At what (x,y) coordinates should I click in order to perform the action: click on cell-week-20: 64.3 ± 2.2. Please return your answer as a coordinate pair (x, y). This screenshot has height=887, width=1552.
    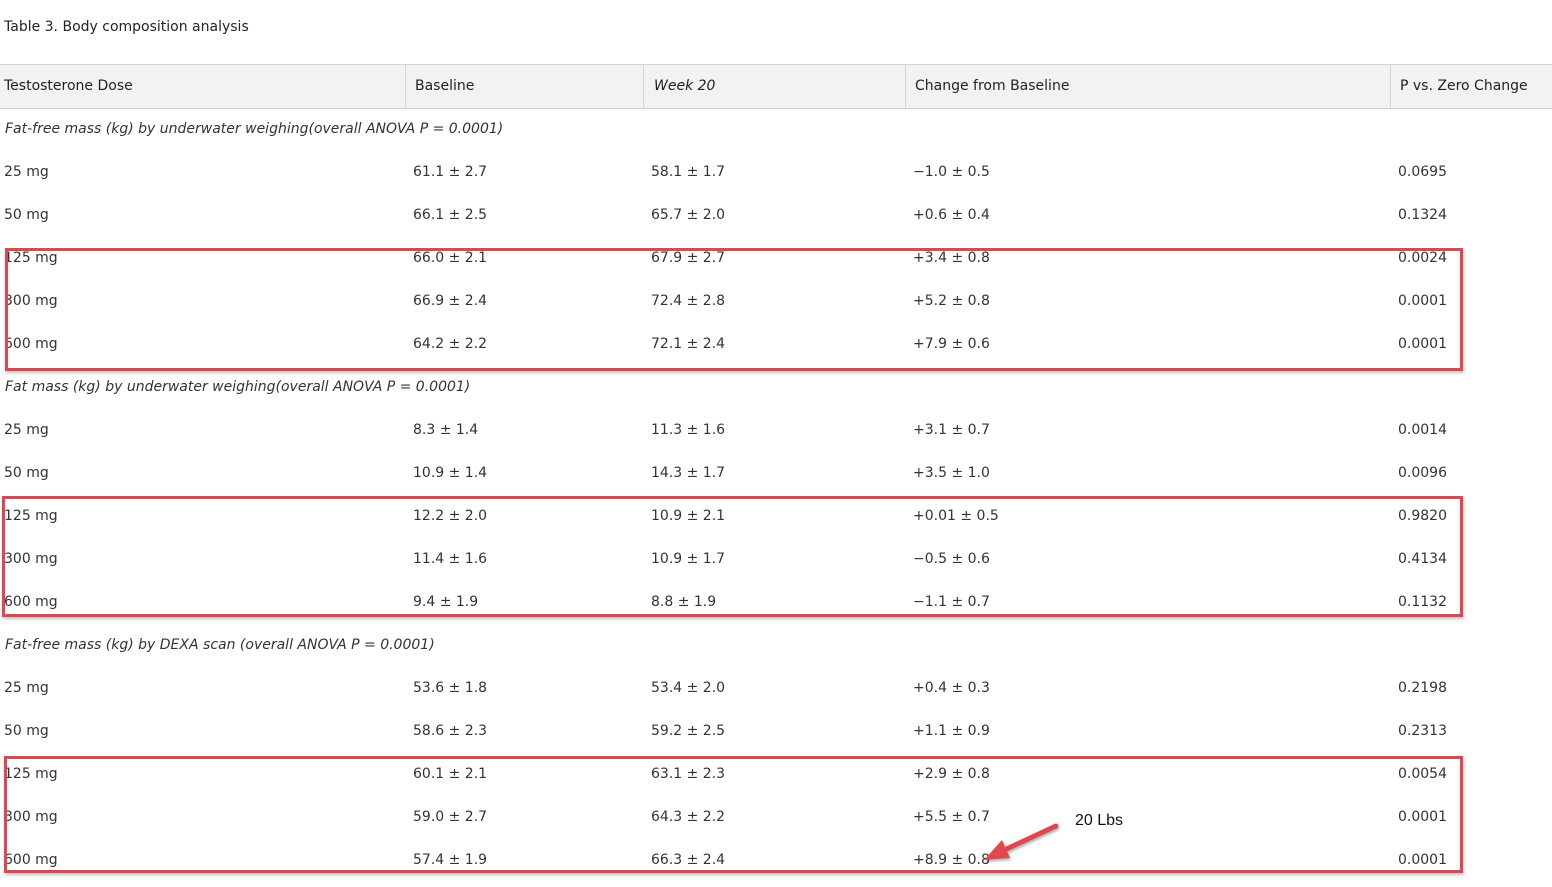
    Looking at the image, I should click on (688, 817).